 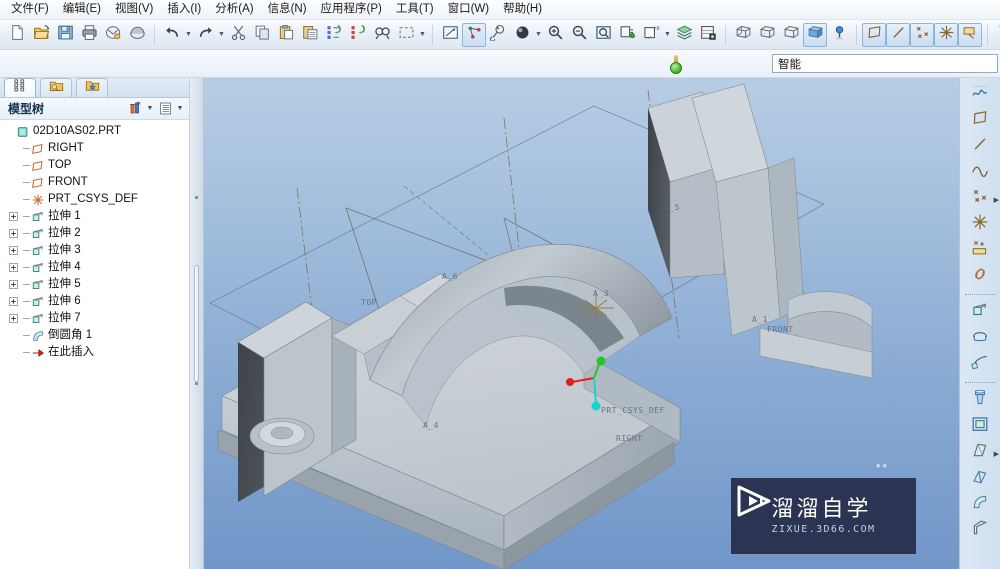 I want to click on toolbar-render-style, so click(x=522, y=35).